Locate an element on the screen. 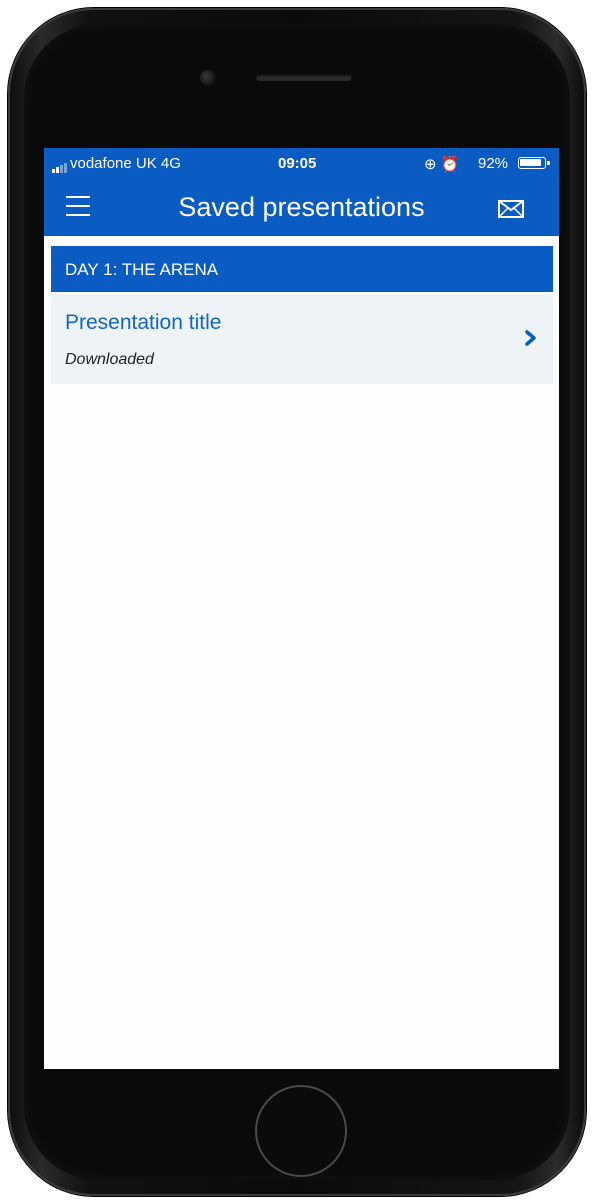 The width and height of the screenshot is (597, 1204). presentation-title: Presentation title is located at coordinates (143, 322).